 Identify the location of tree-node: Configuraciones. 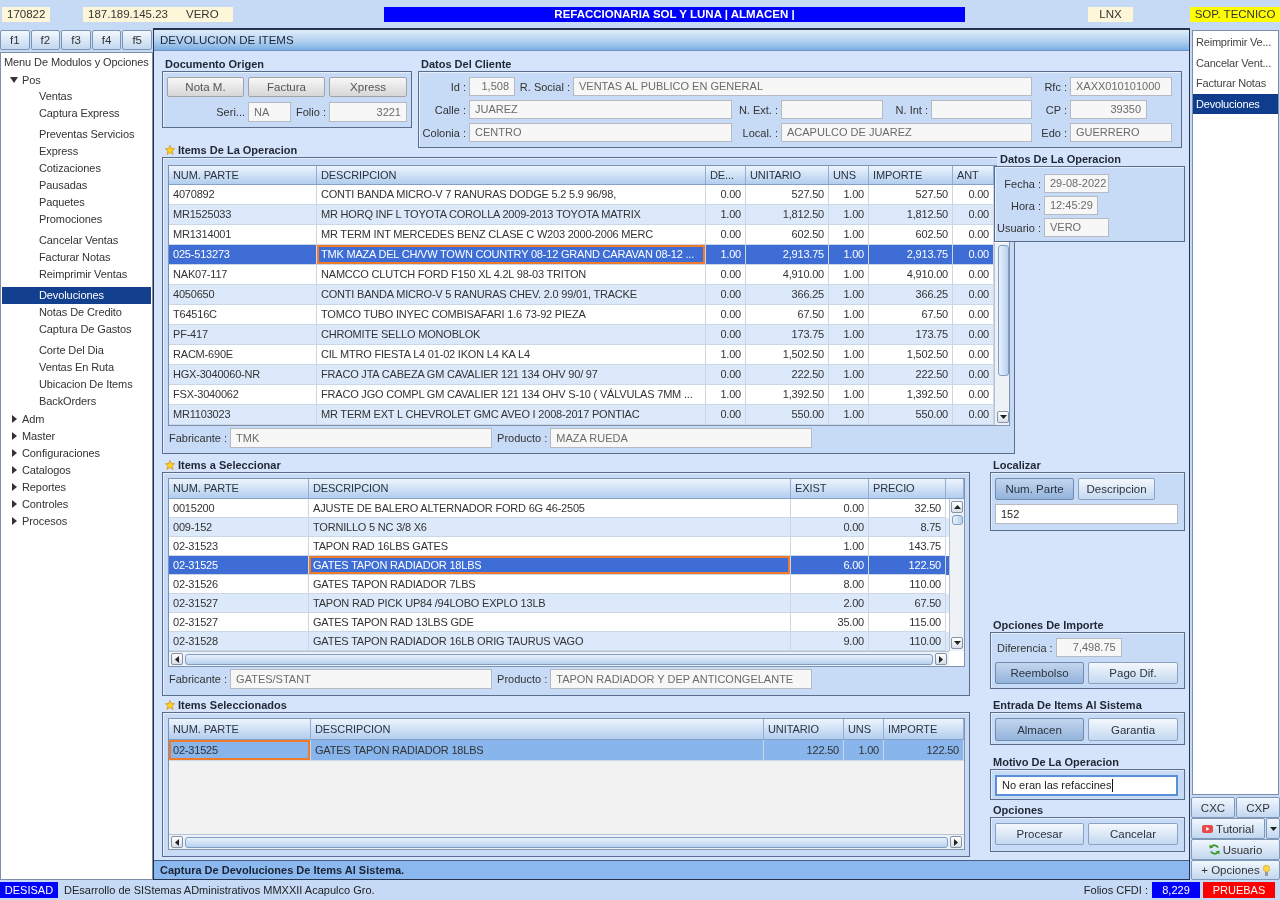
(76, 452).